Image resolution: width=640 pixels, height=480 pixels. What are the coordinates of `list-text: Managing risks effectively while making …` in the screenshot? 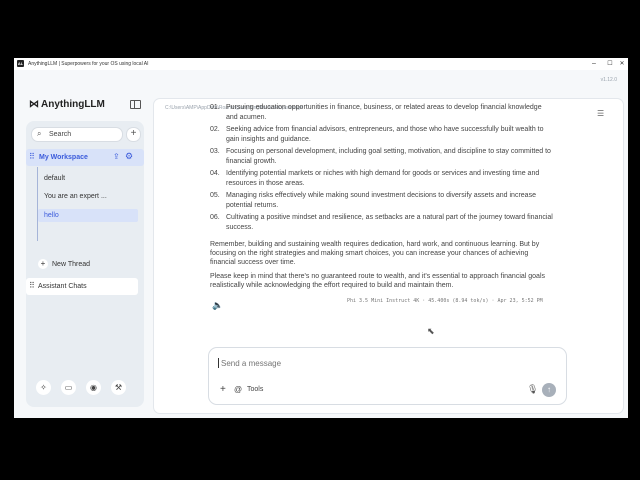 It's located at (381, 200).